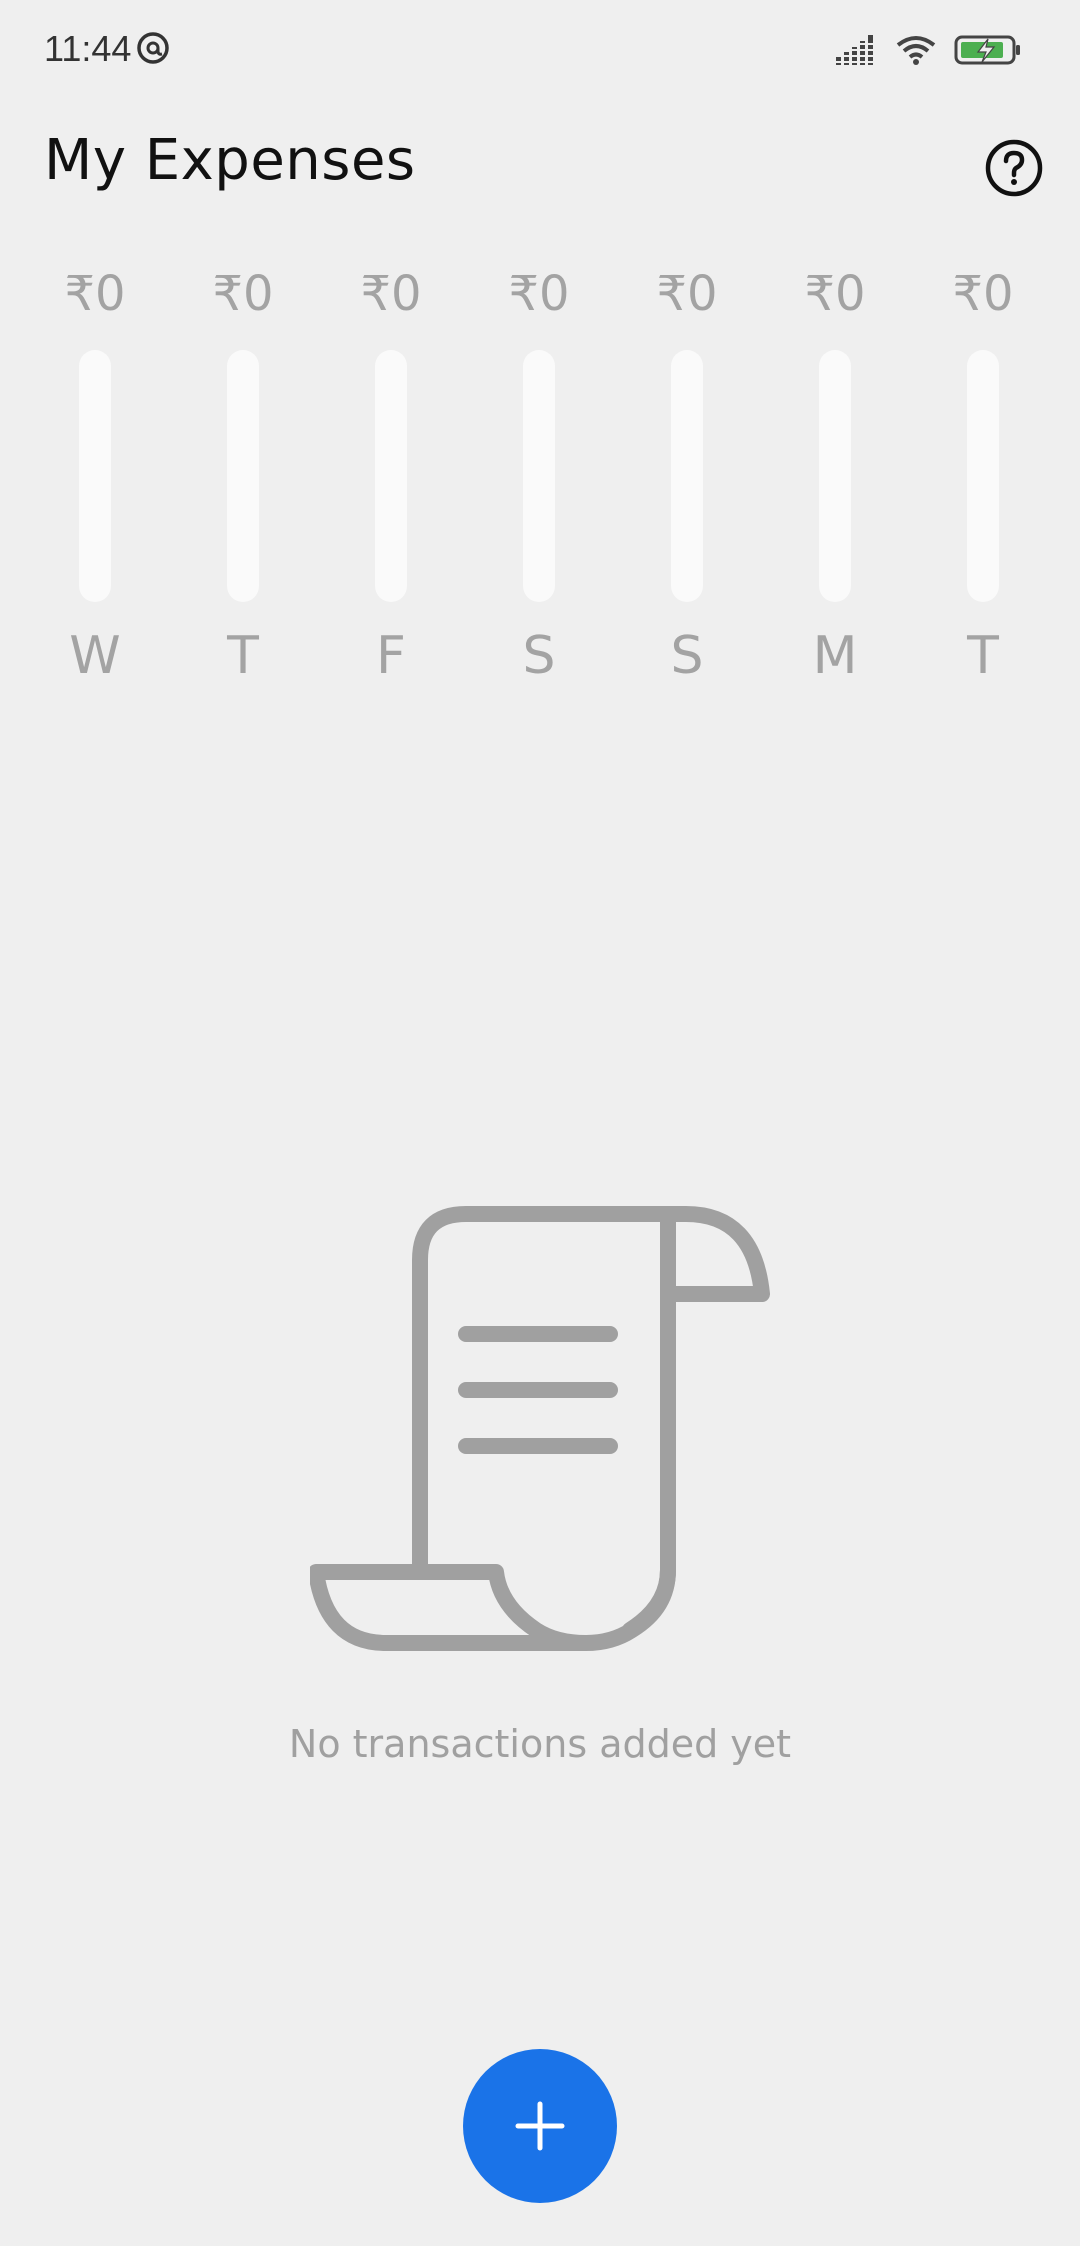 The height and width of the screenshot is (2246, 1080). Describe the element at coordinates (230, 160) in the screenshot. I see `page-title: My Expenses` at that location.